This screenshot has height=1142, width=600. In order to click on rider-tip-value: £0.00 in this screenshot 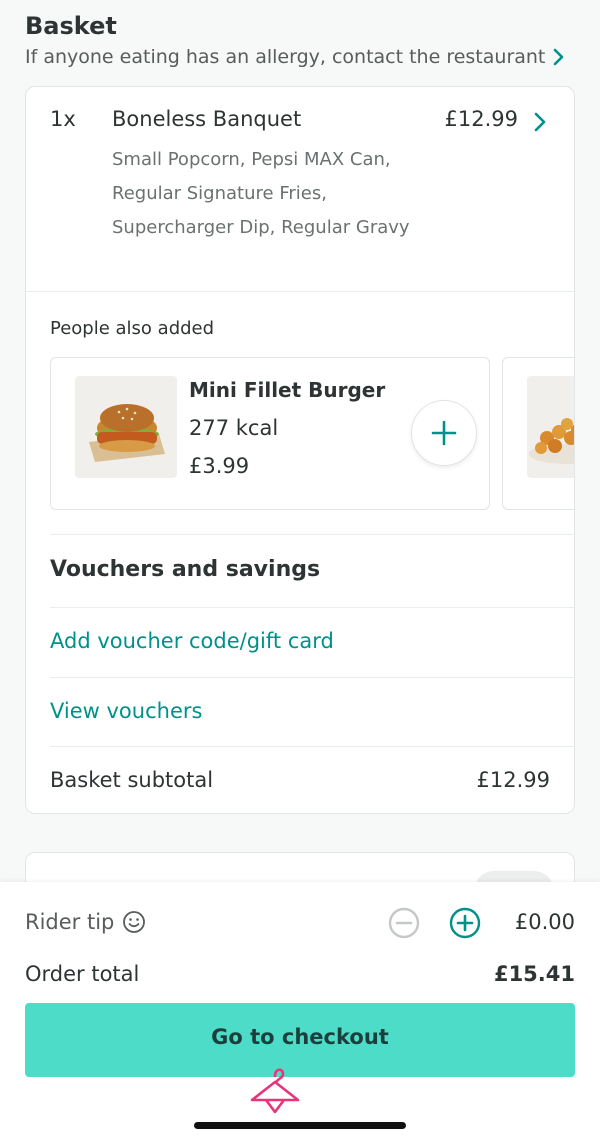, I will do `click(544, 922)`.